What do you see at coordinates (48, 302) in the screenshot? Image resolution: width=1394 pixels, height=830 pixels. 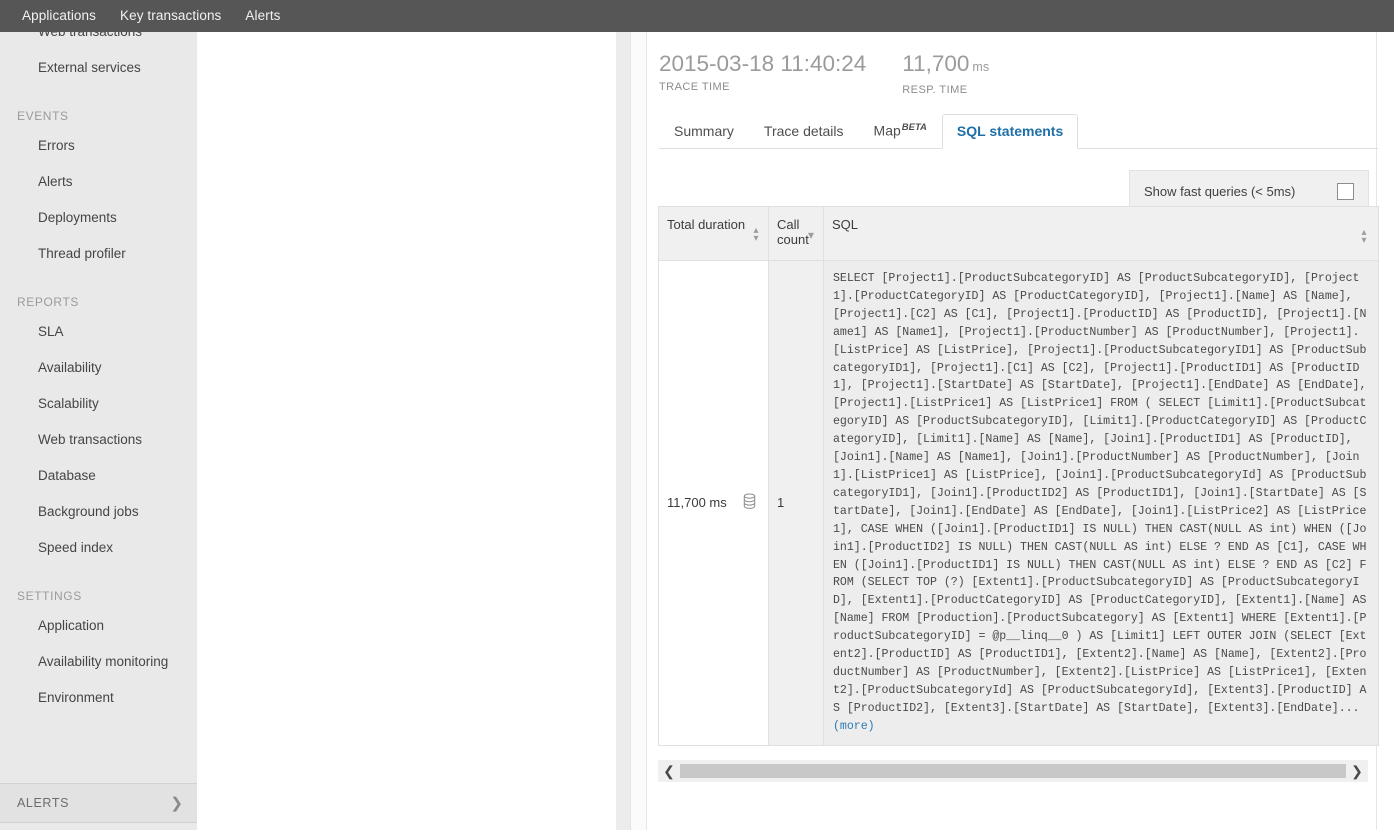 I see `sidebar-section-reports: REPORTS` at bounding box center [48, 302].